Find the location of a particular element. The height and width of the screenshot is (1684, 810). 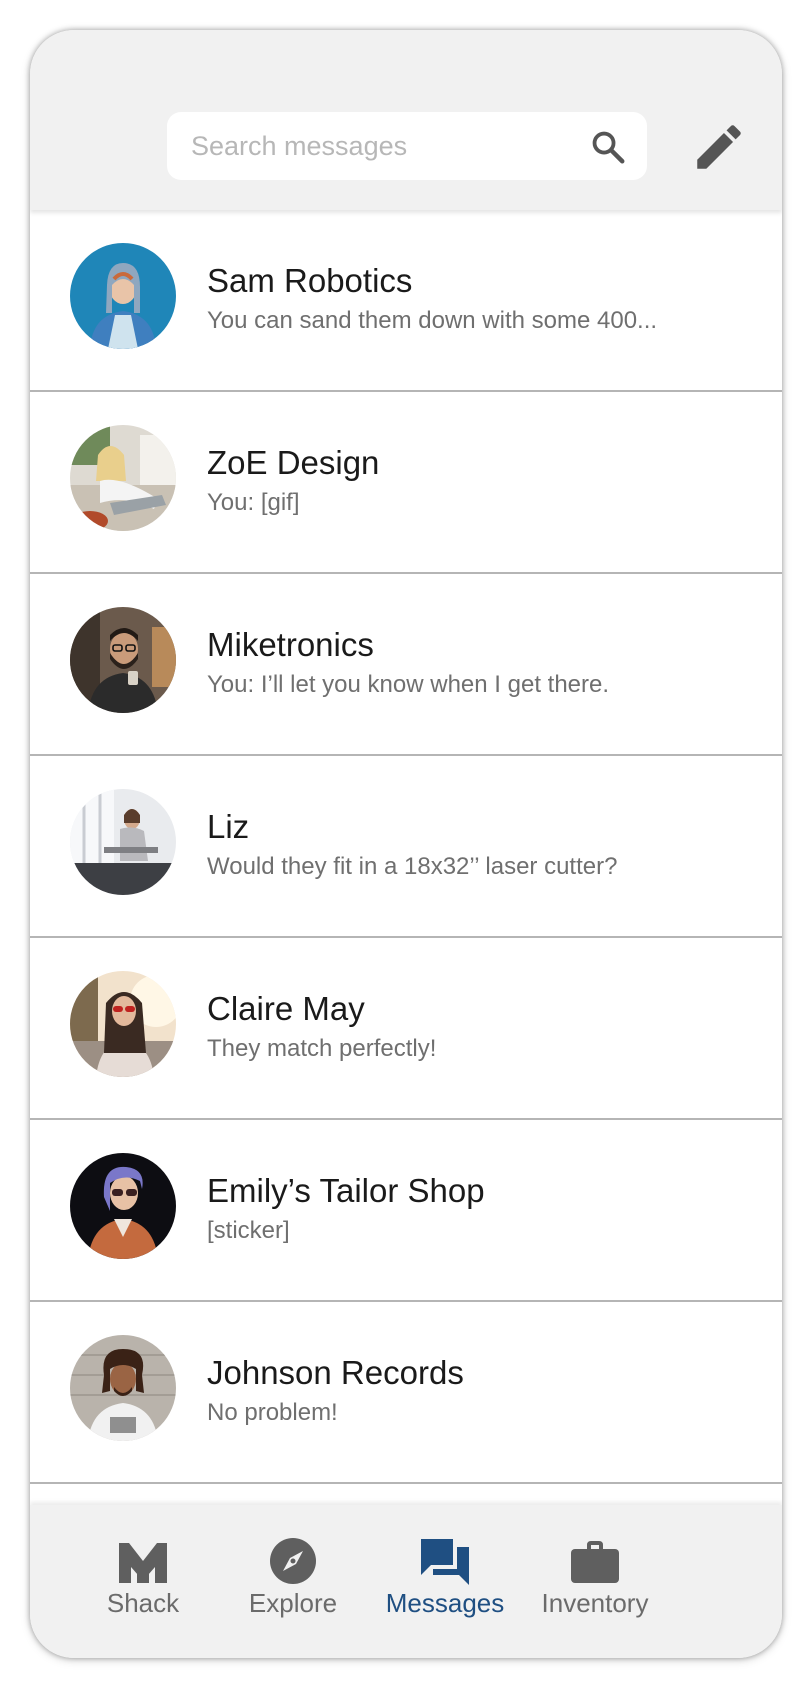

curly-hair-man-avatar is located at coordinates (123, 1388).